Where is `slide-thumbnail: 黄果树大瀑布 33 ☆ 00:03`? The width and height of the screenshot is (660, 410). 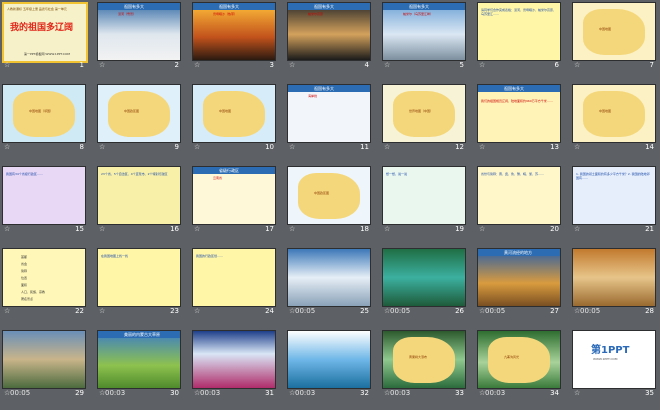
slide-thumbnail: 黄果树大瀑布 33 ☆ 00:03 is located at coordinates (424, 363).